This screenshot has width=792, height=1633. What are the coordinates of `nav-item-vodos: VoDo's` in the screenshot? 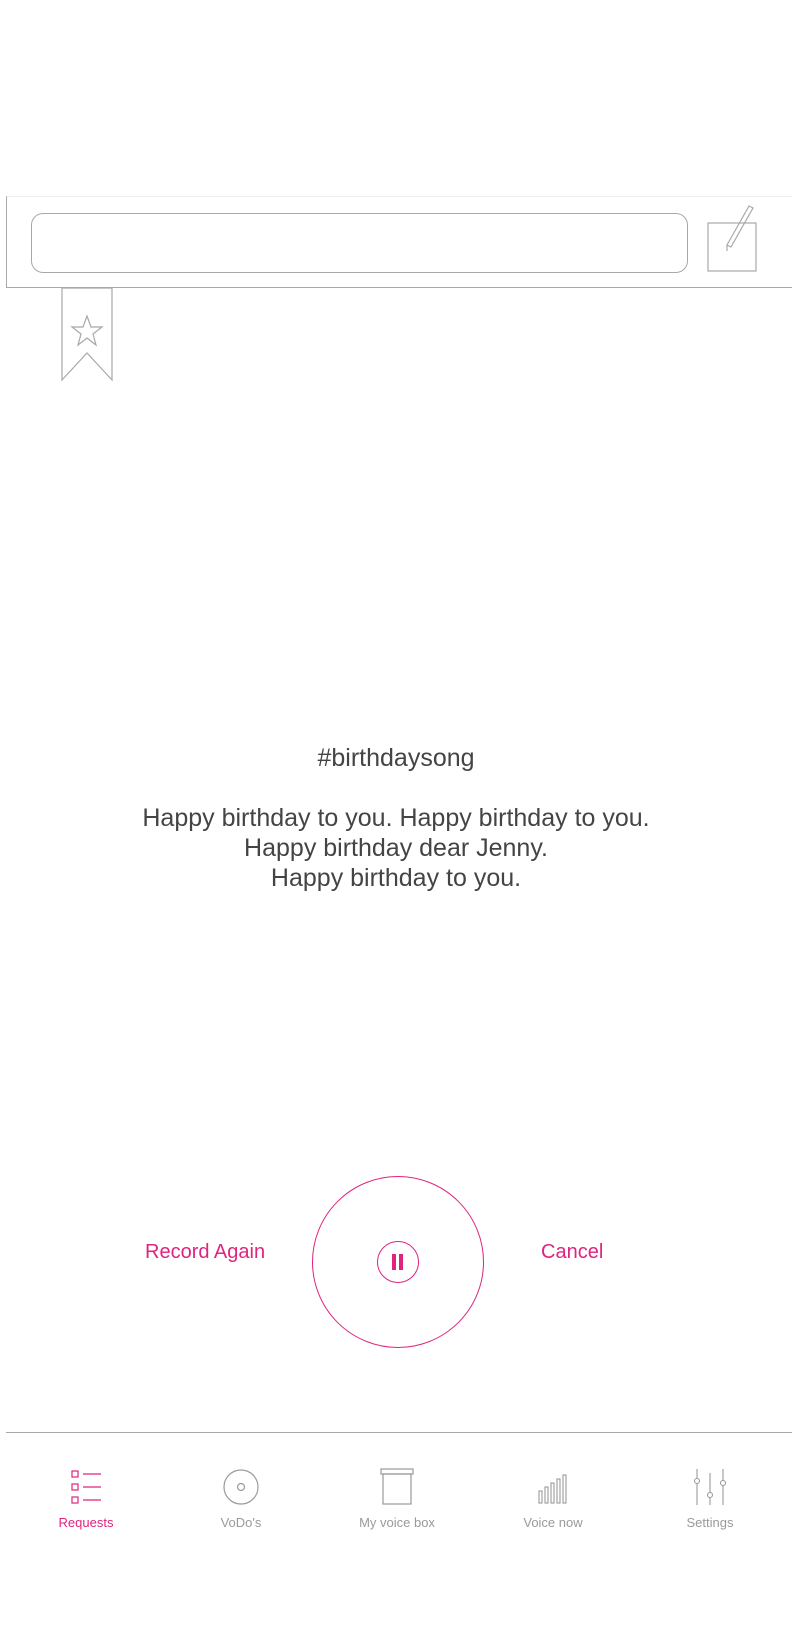 It's located at (241, 1497).